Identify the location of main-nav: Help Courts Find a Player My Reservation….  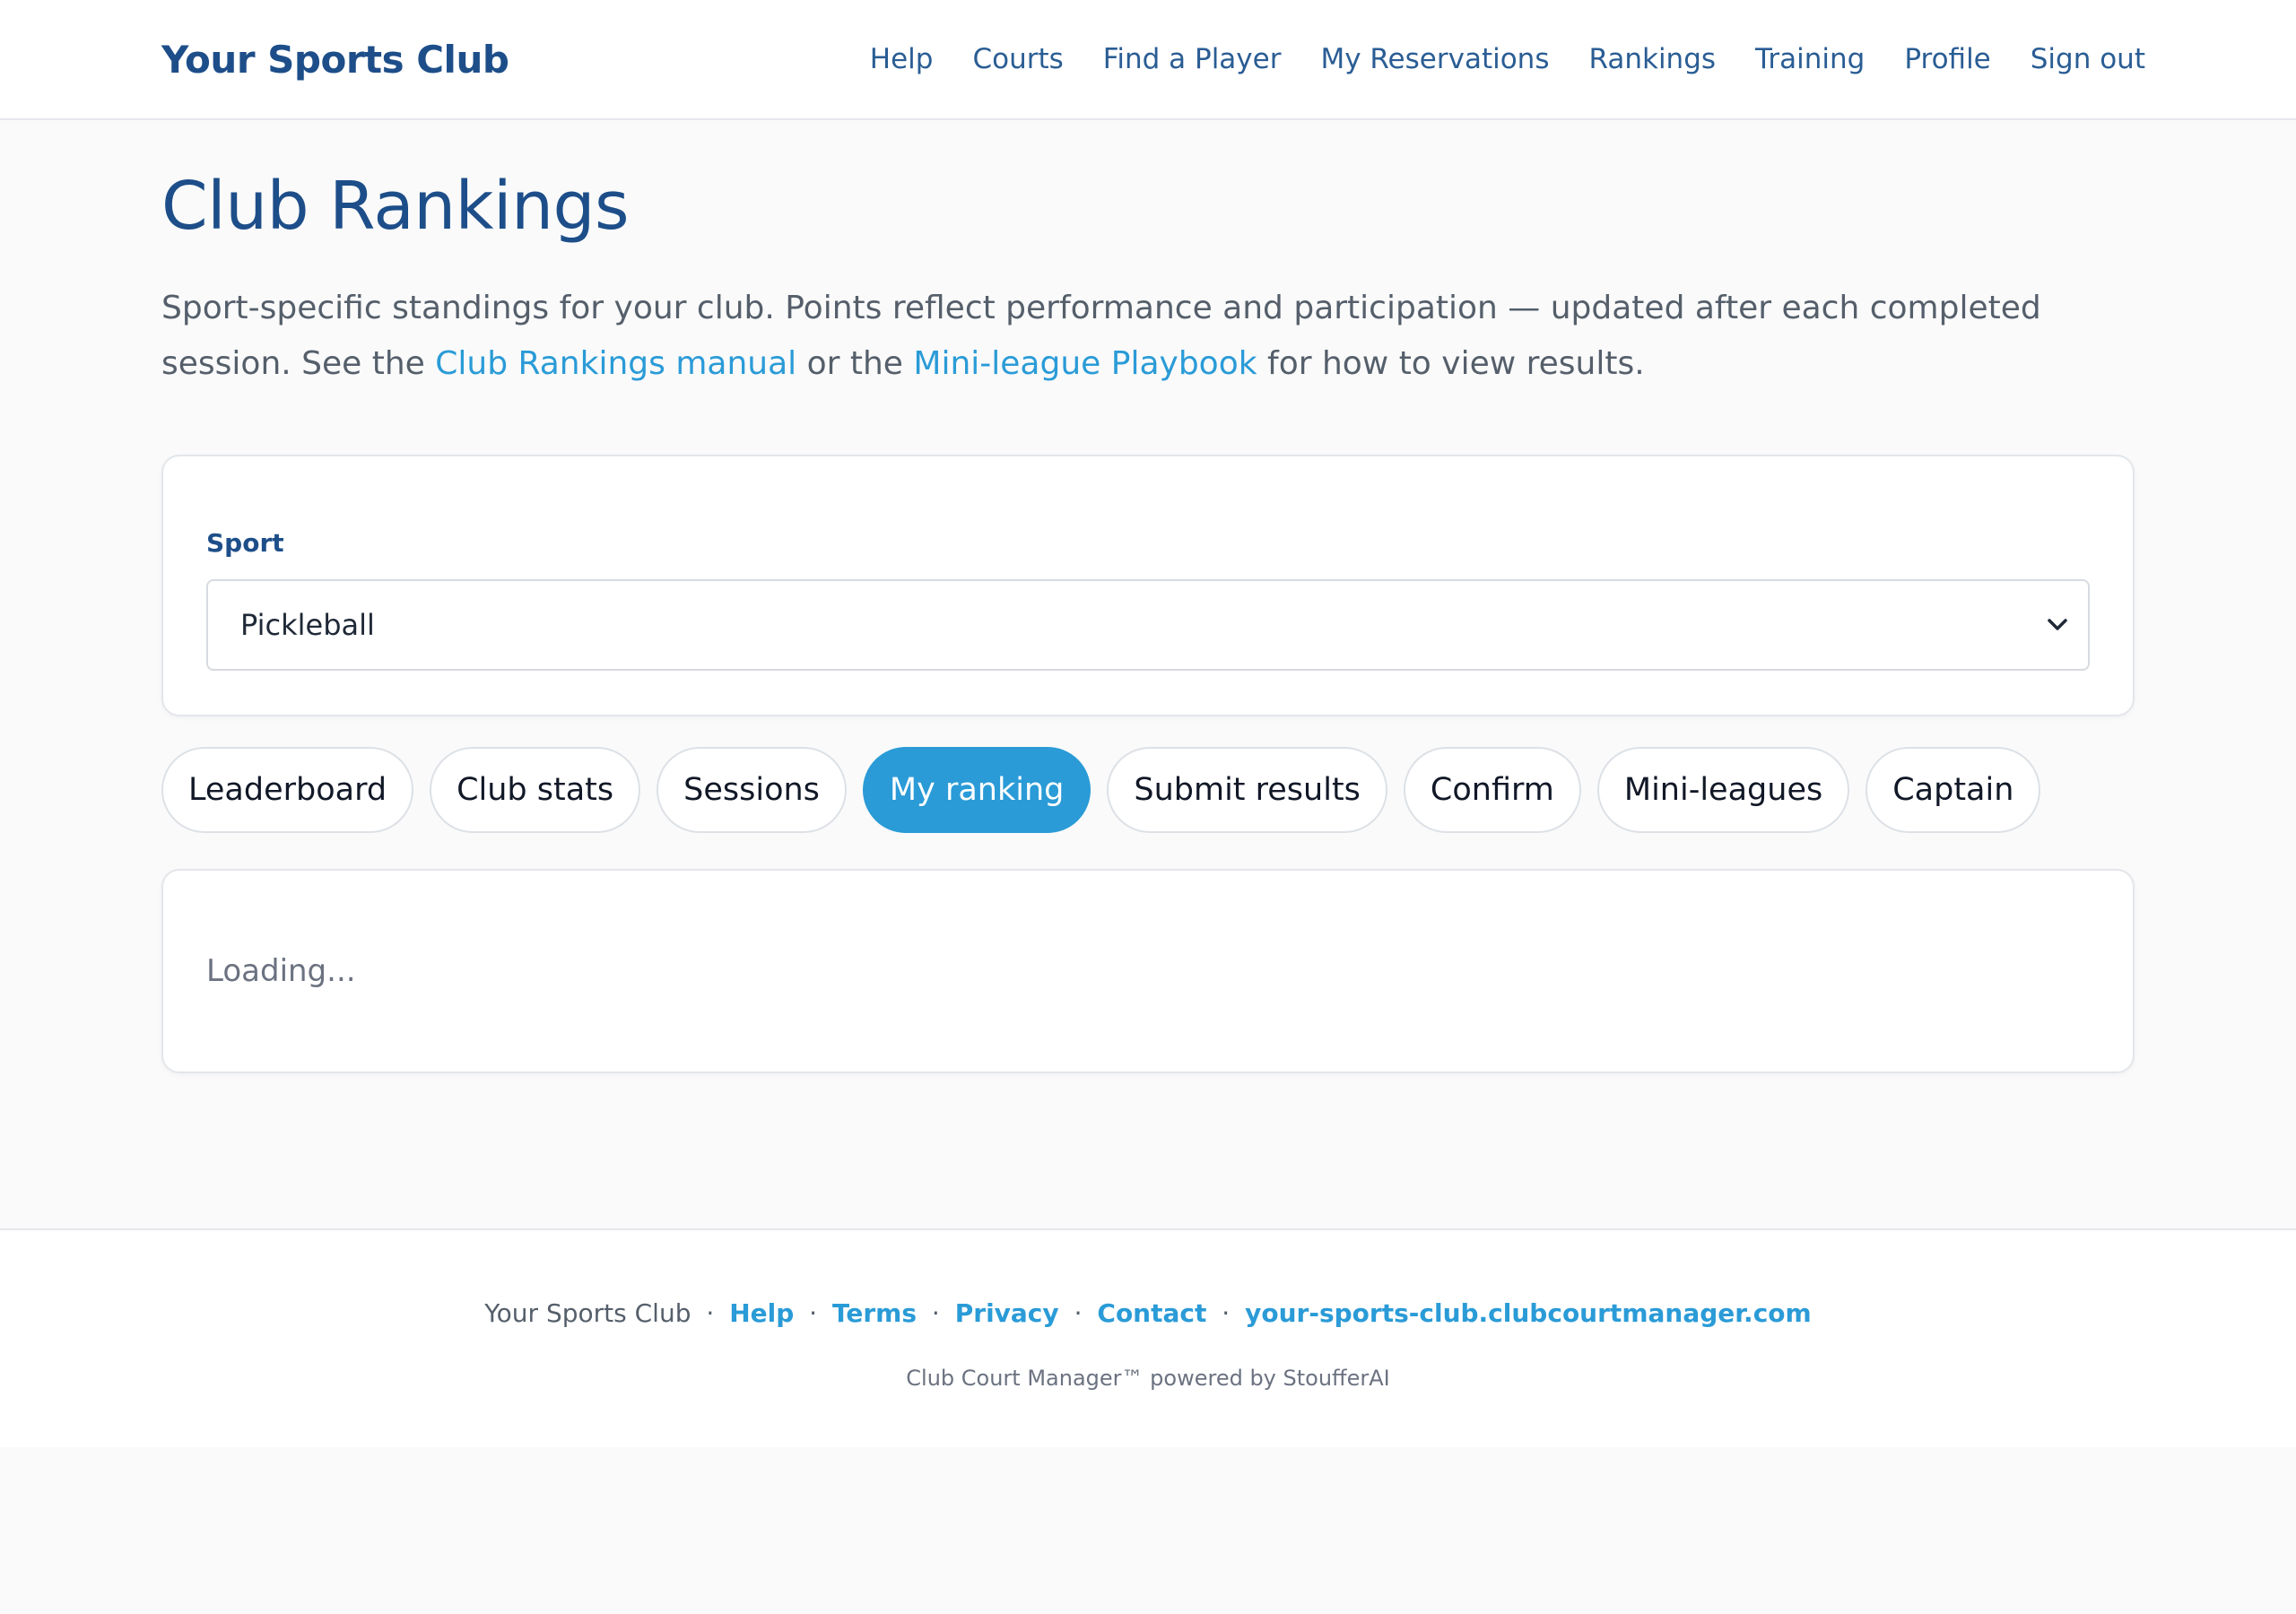
(1507, 59).